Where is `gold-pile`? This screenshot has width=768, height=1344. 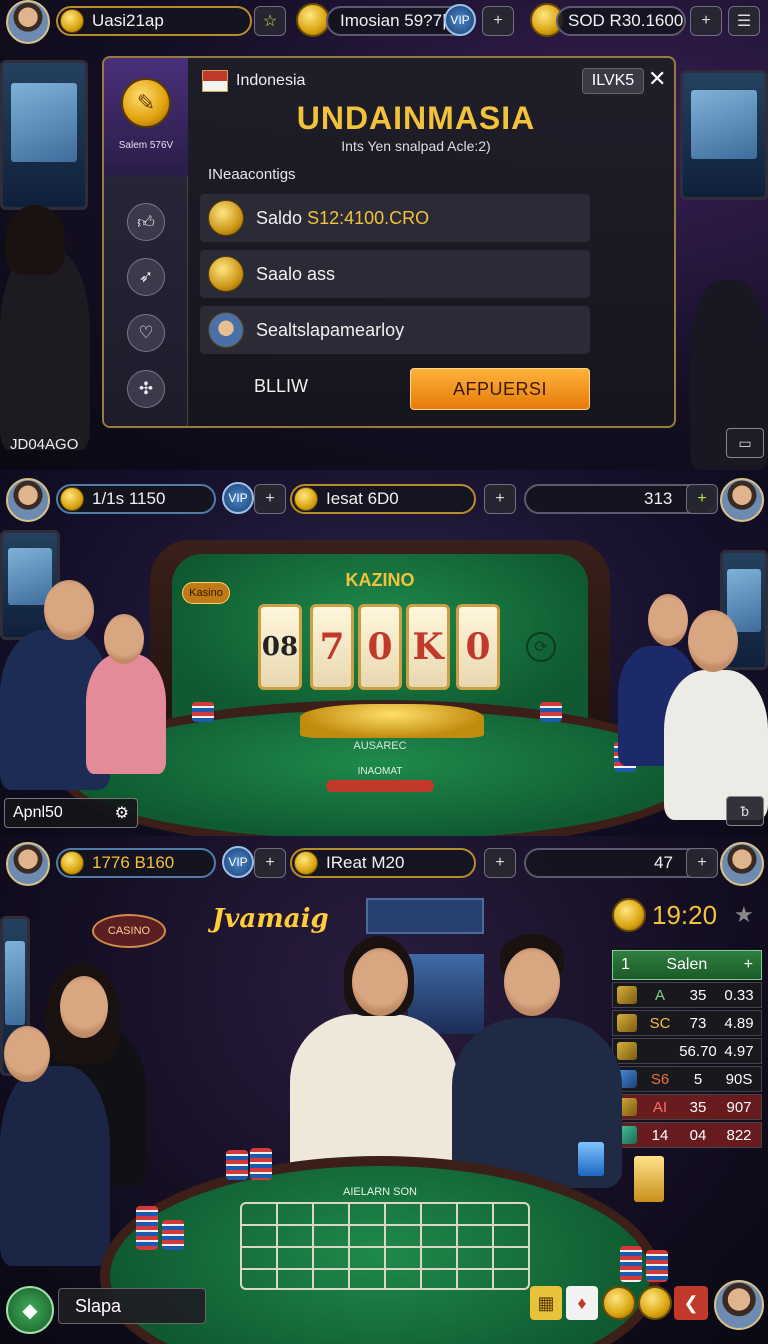
gold-pile is located at coordinates (392, 721).